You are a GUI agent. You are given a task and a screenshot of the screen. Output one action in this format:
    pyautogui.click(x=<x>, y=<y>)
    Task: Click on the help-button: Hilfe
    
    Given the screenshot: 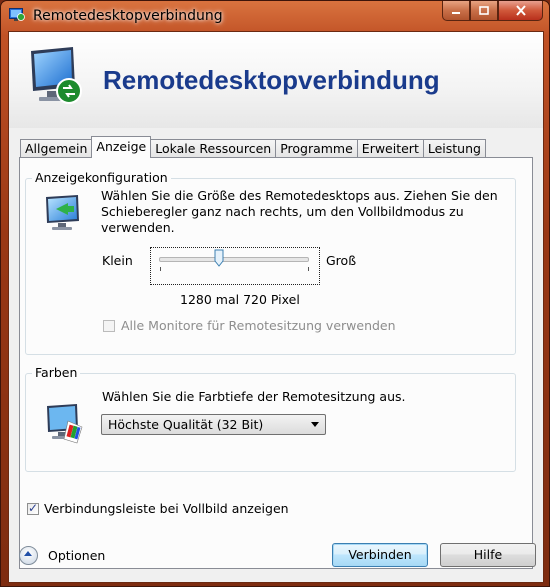 What is the action you would take?
    pyautogui.click(x=488, y=555)
    